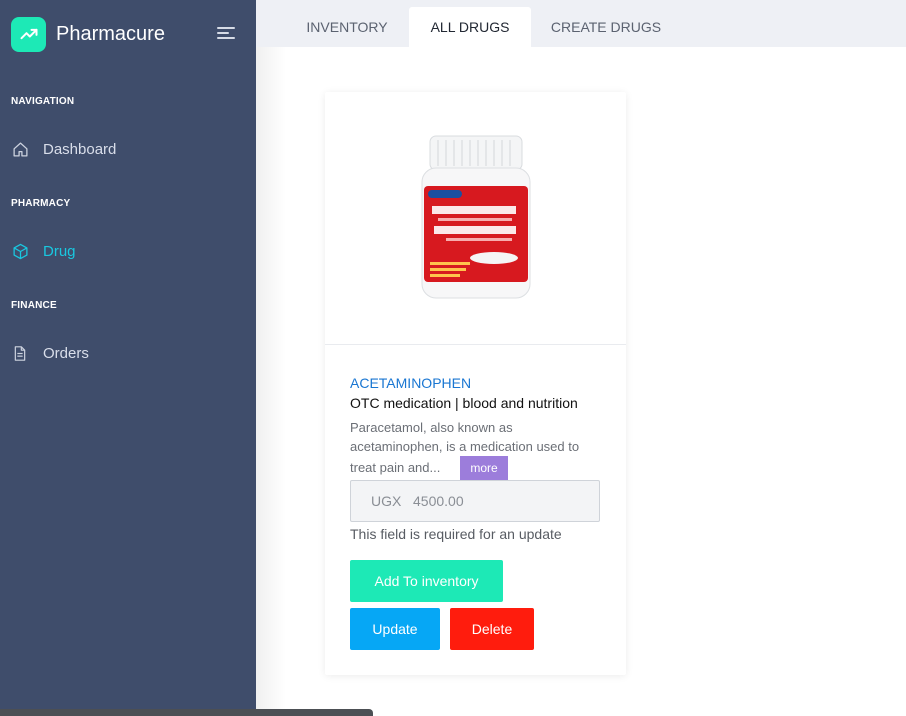  Describe the element at coordinates (186, 712) in the screenshot. I see `status-bar` at that location.